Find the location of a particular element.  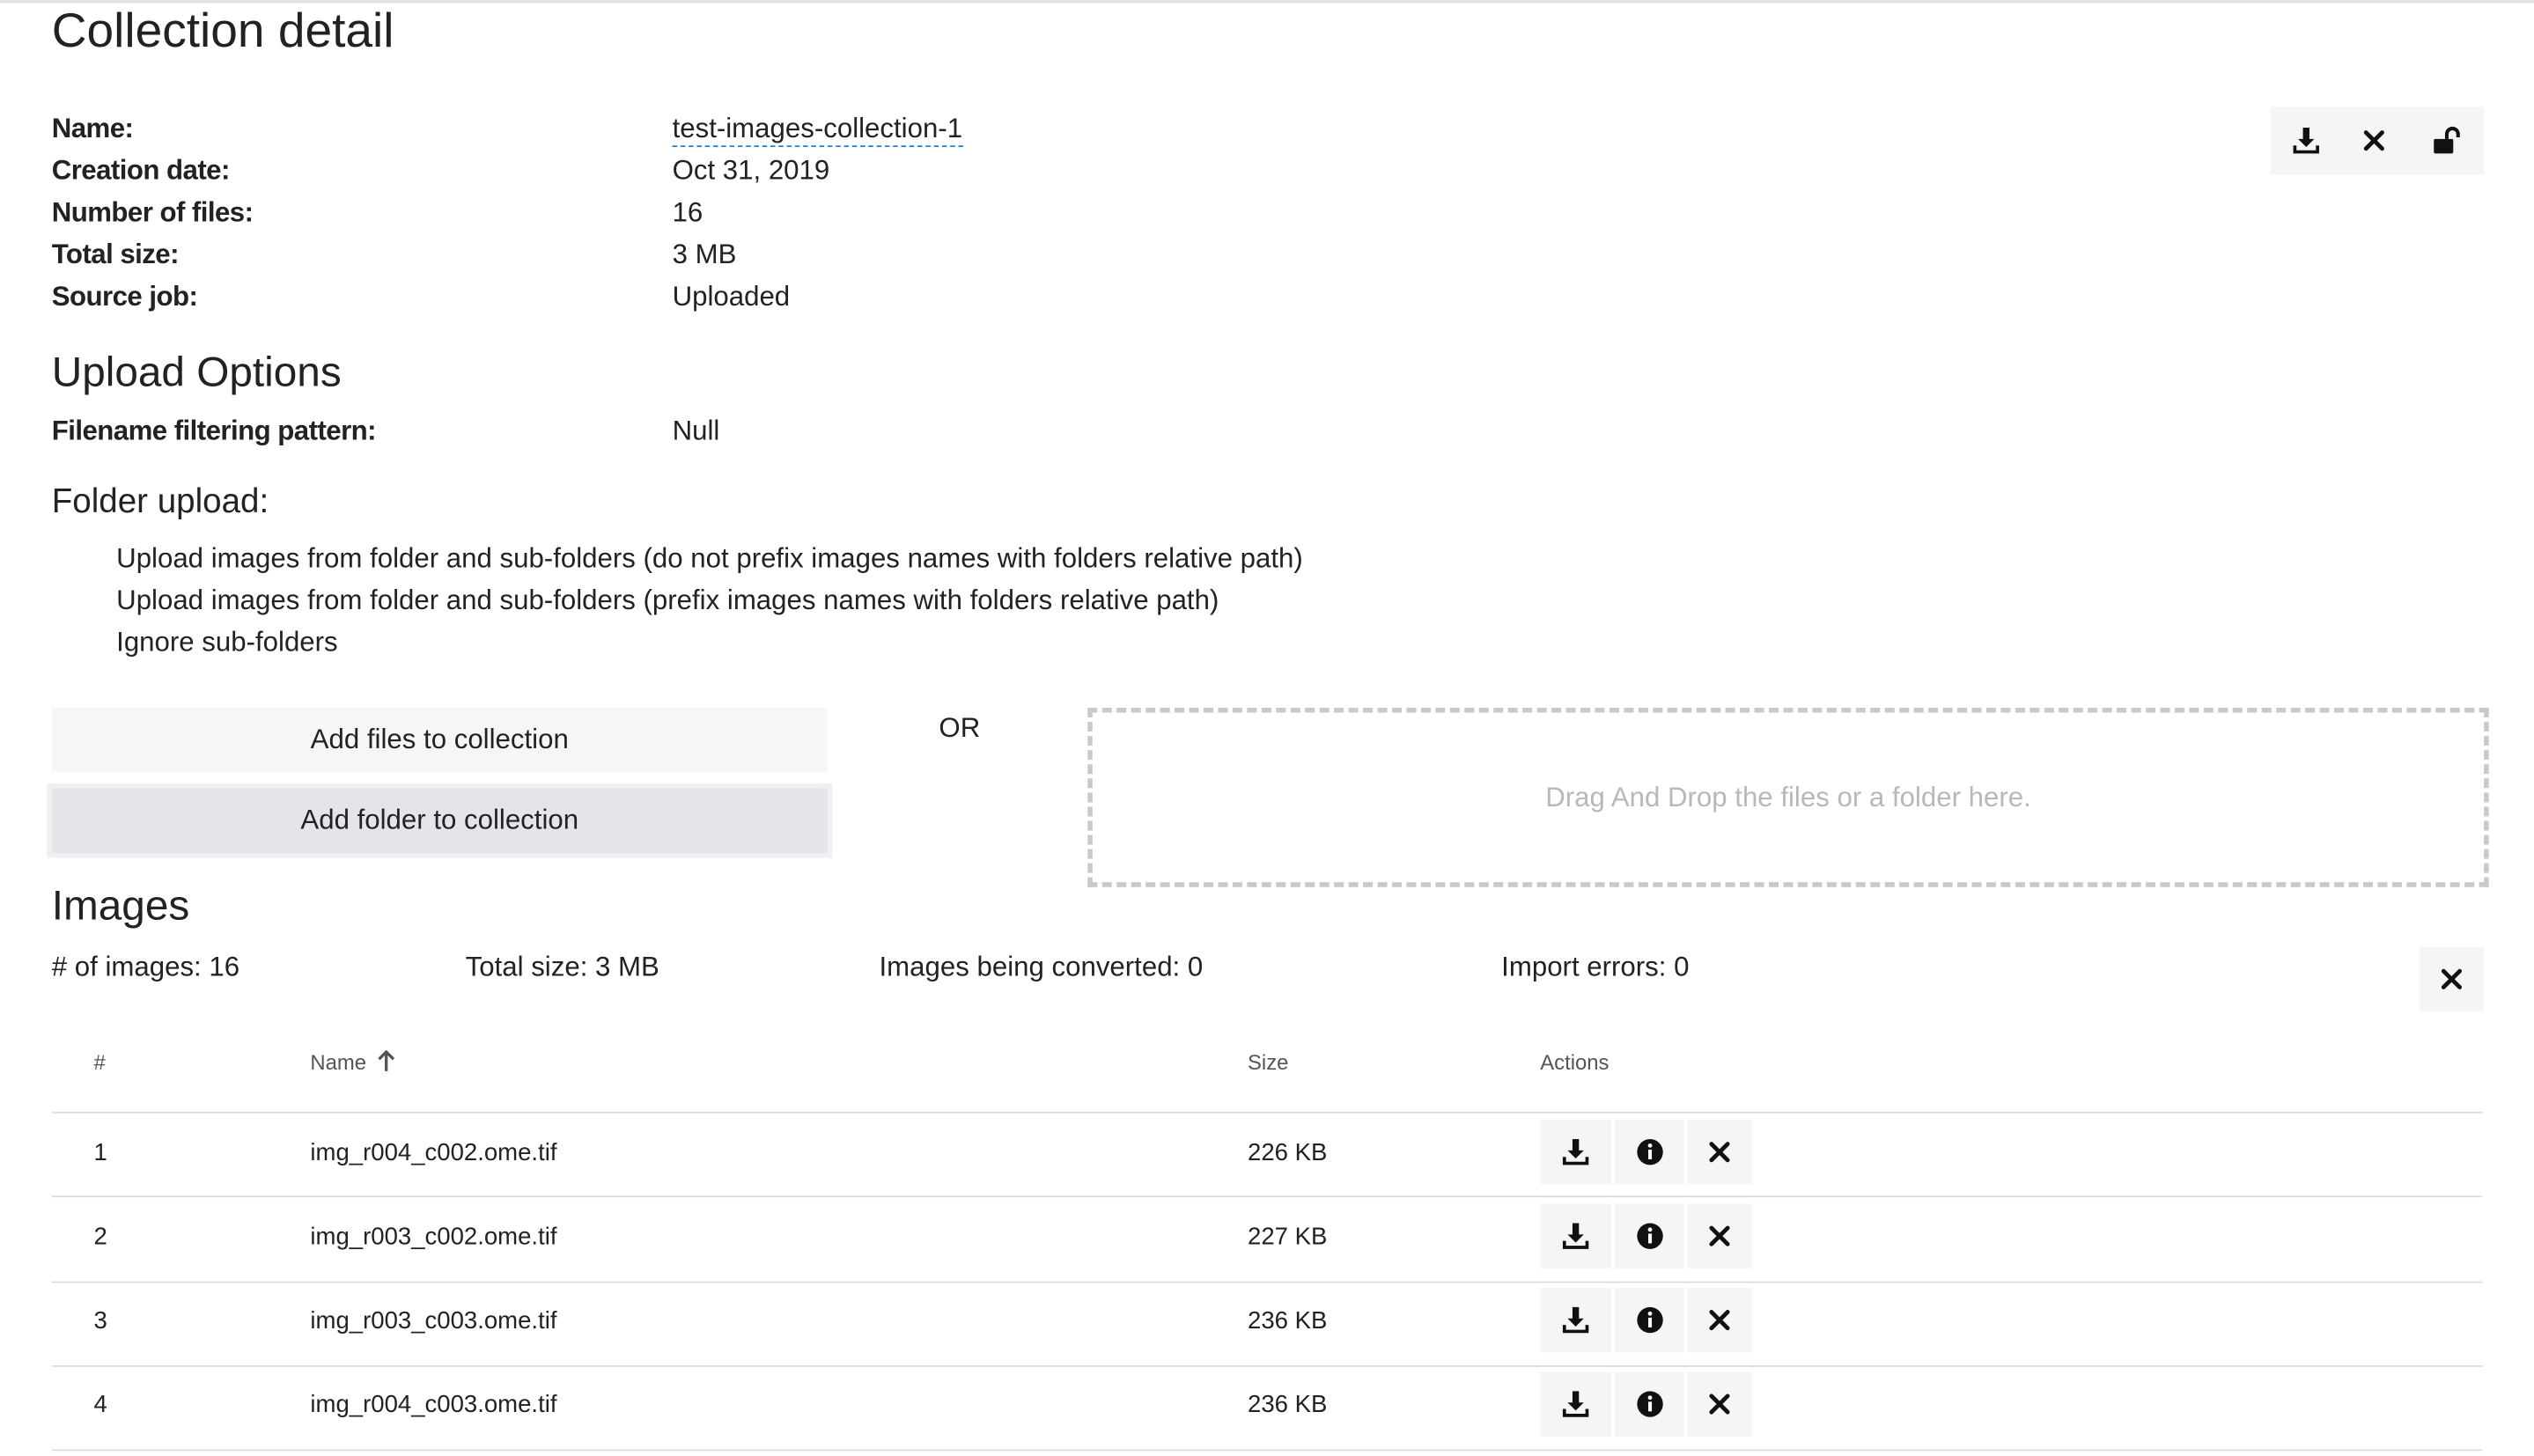

source-job-value: Uploaded is located at coordinates (731, 297).